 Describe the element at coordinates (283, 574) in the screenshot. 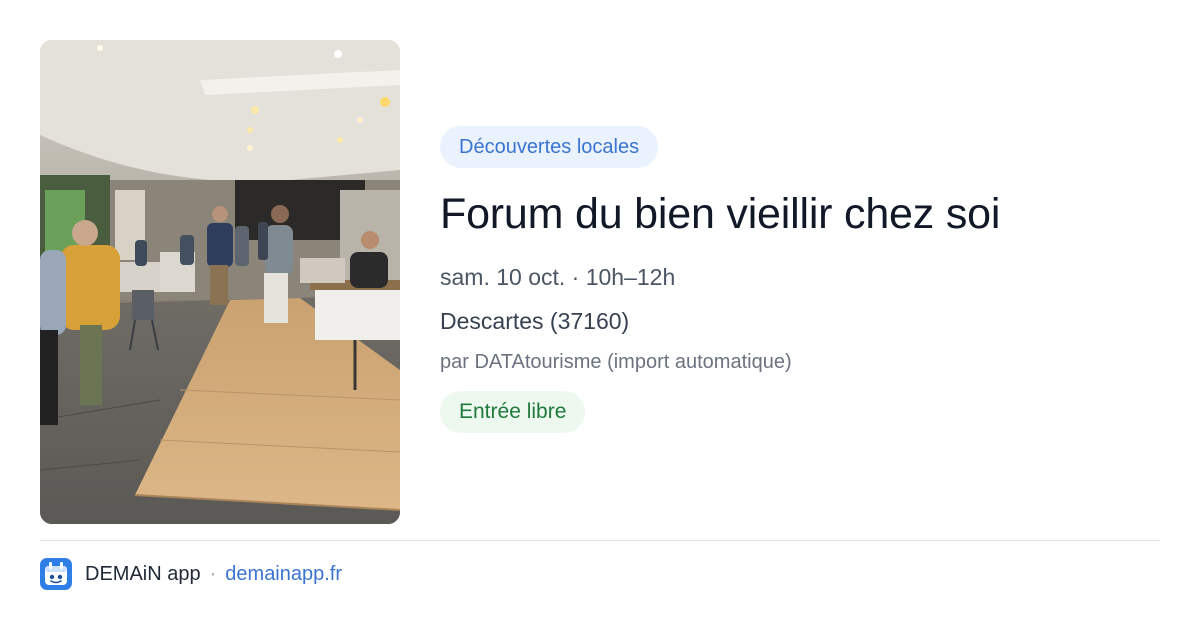

I see `app-site-link: demainapp.fr` at that location.